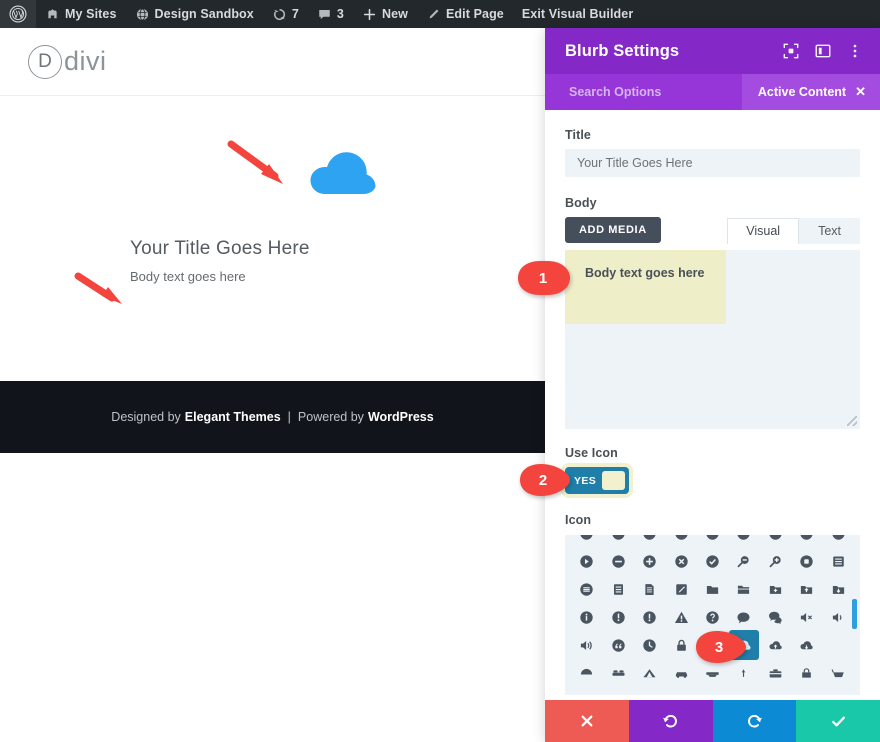 Image resolution: width=880 pixels, height=742 pixels. I want to click on icon-cell-plus-circle-icon, so click(649, 561).